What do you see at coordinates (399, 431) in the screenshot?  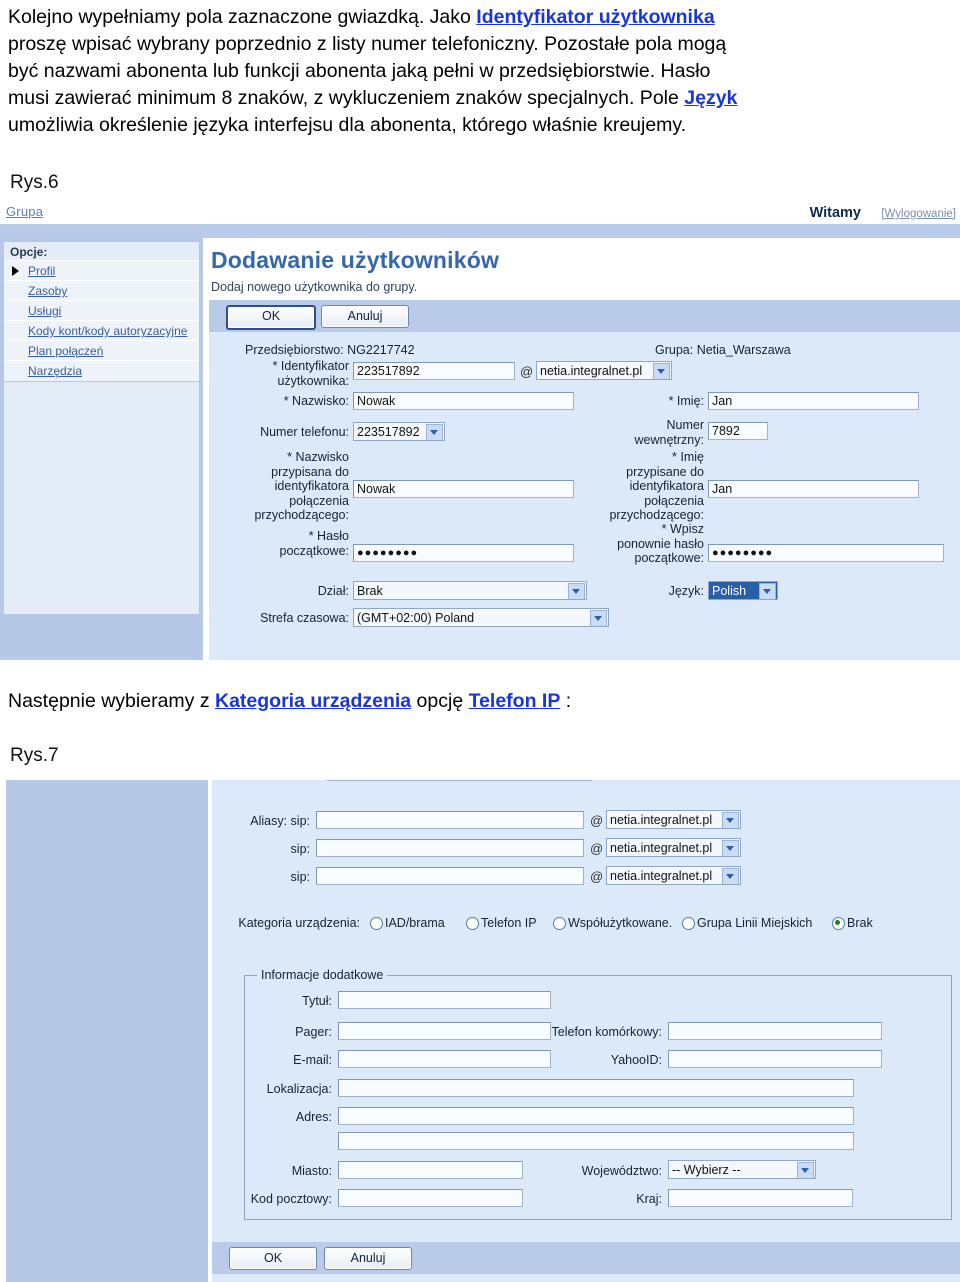 I see `phone-select: 223517892` at bounding box center [399, 431].